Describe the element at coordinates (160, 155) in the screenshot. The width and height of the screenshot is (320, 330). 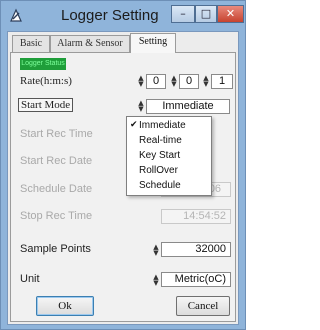
I see `option-label: Key Start` at that location.